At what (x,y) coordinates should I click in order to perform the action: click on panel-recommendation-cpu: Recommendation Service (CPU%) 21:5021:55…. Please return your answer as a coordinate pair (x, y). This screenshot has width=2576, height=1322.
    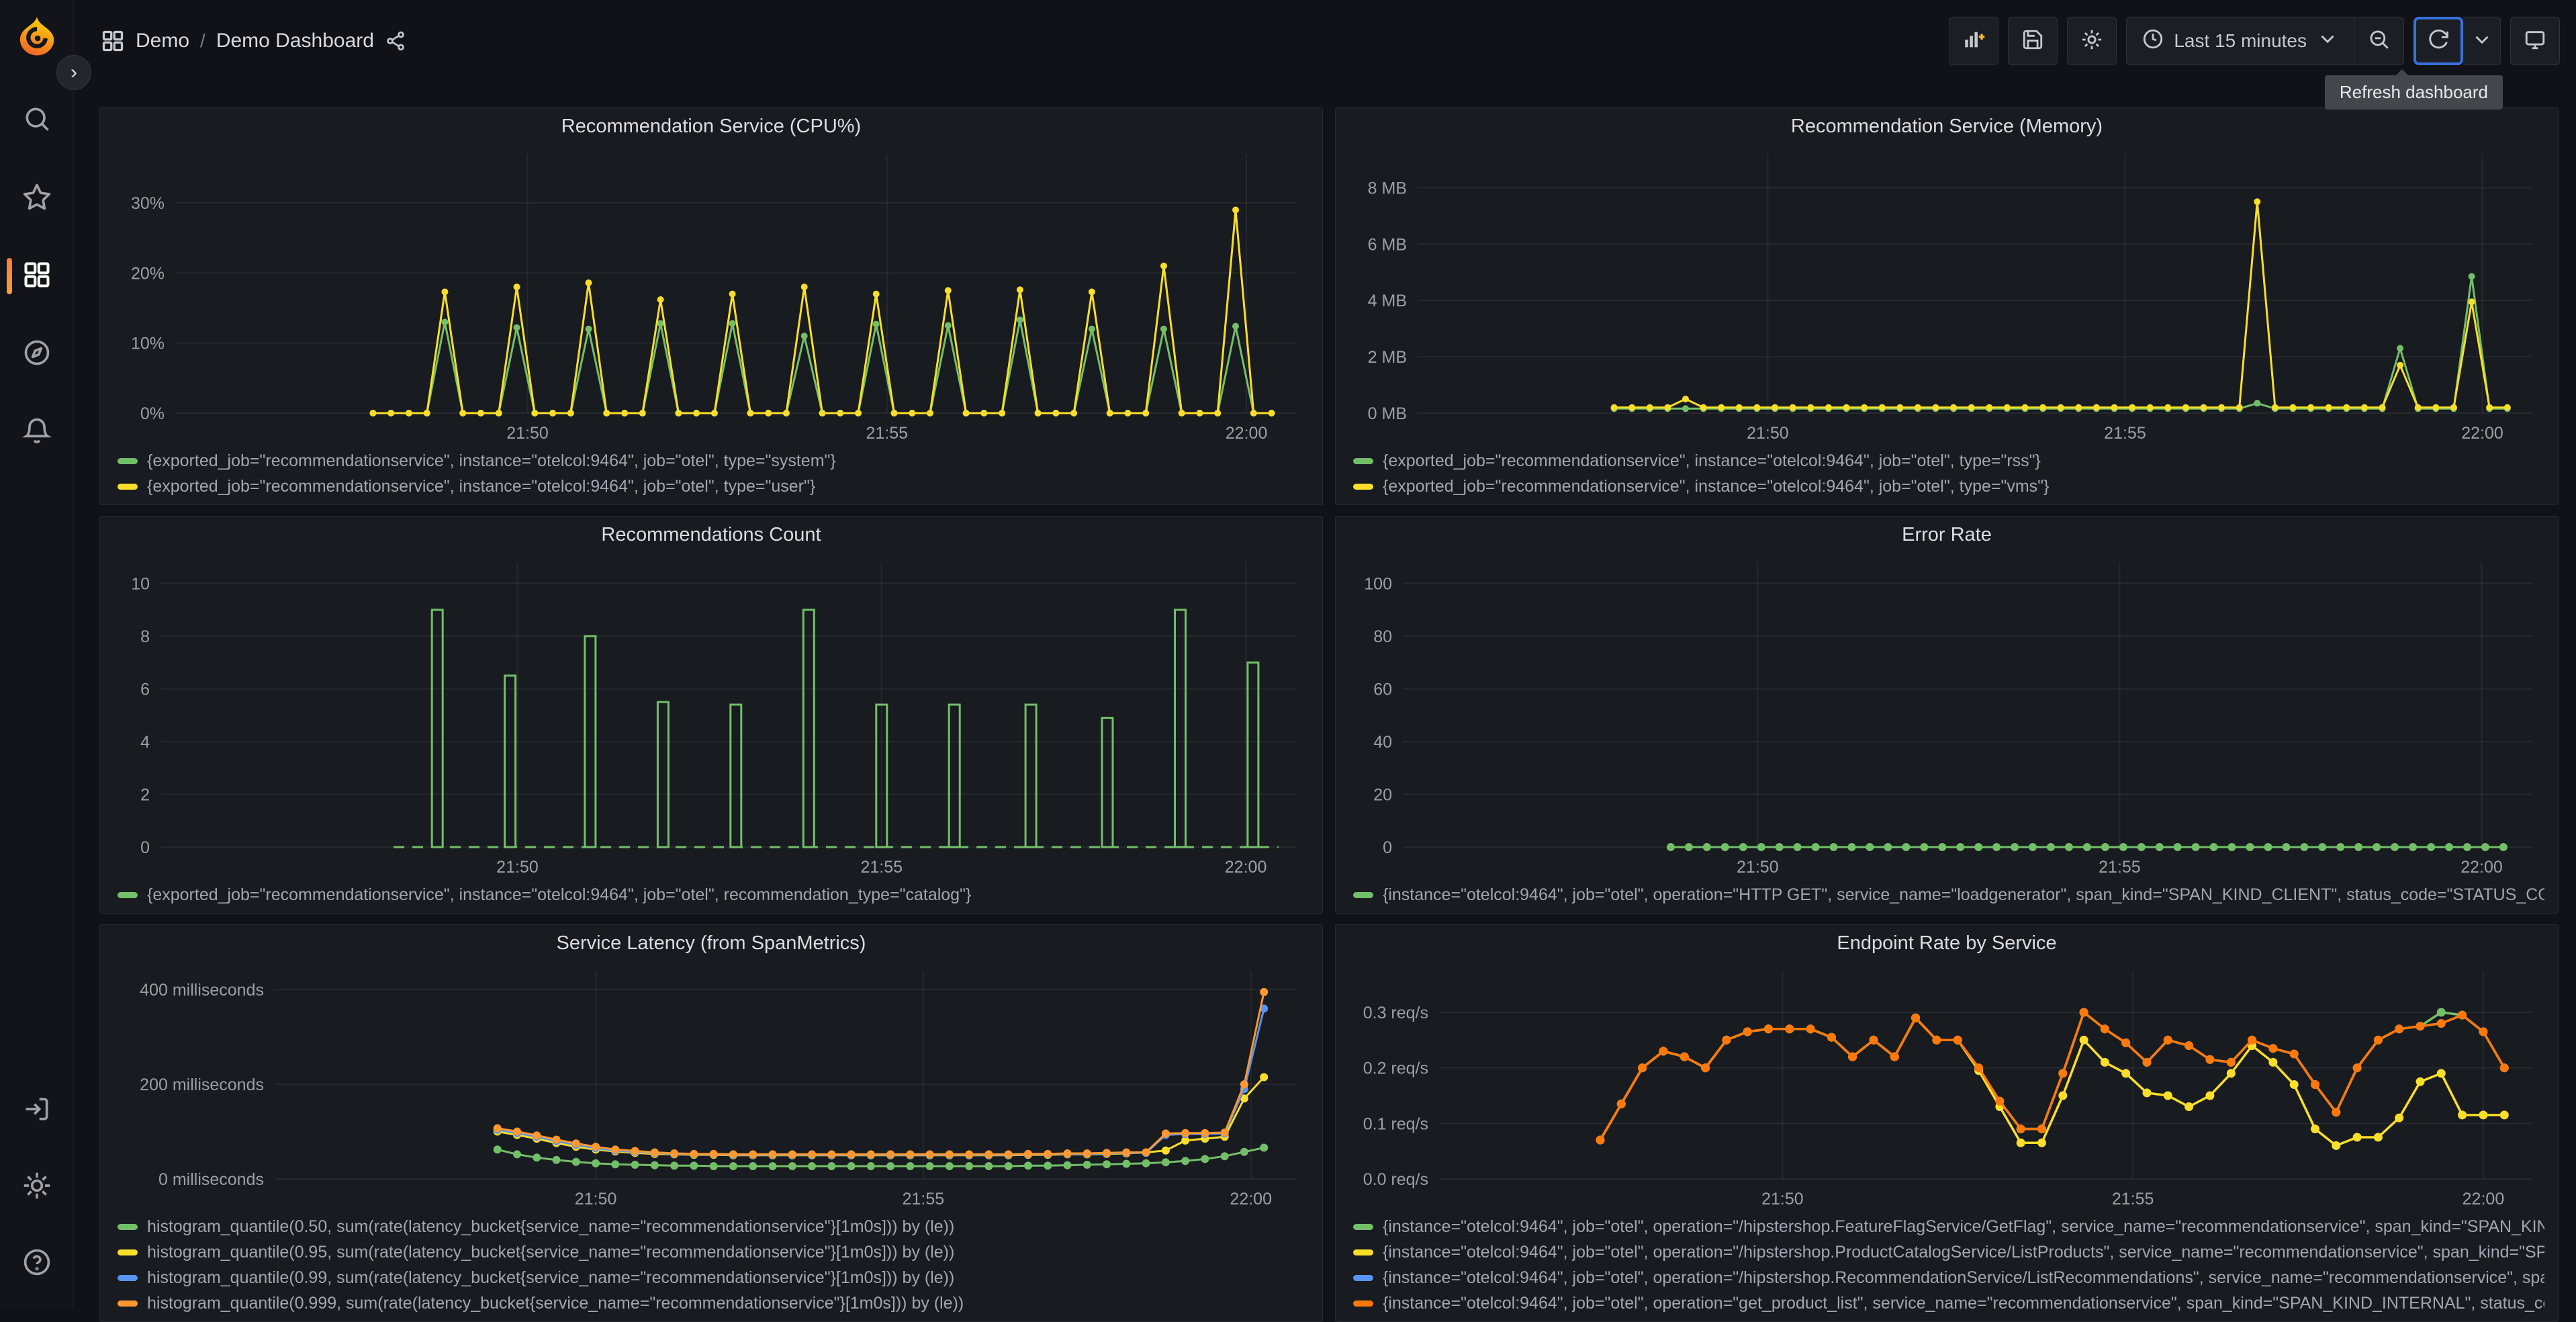
    Looking at the image, I should click on (711, 306).